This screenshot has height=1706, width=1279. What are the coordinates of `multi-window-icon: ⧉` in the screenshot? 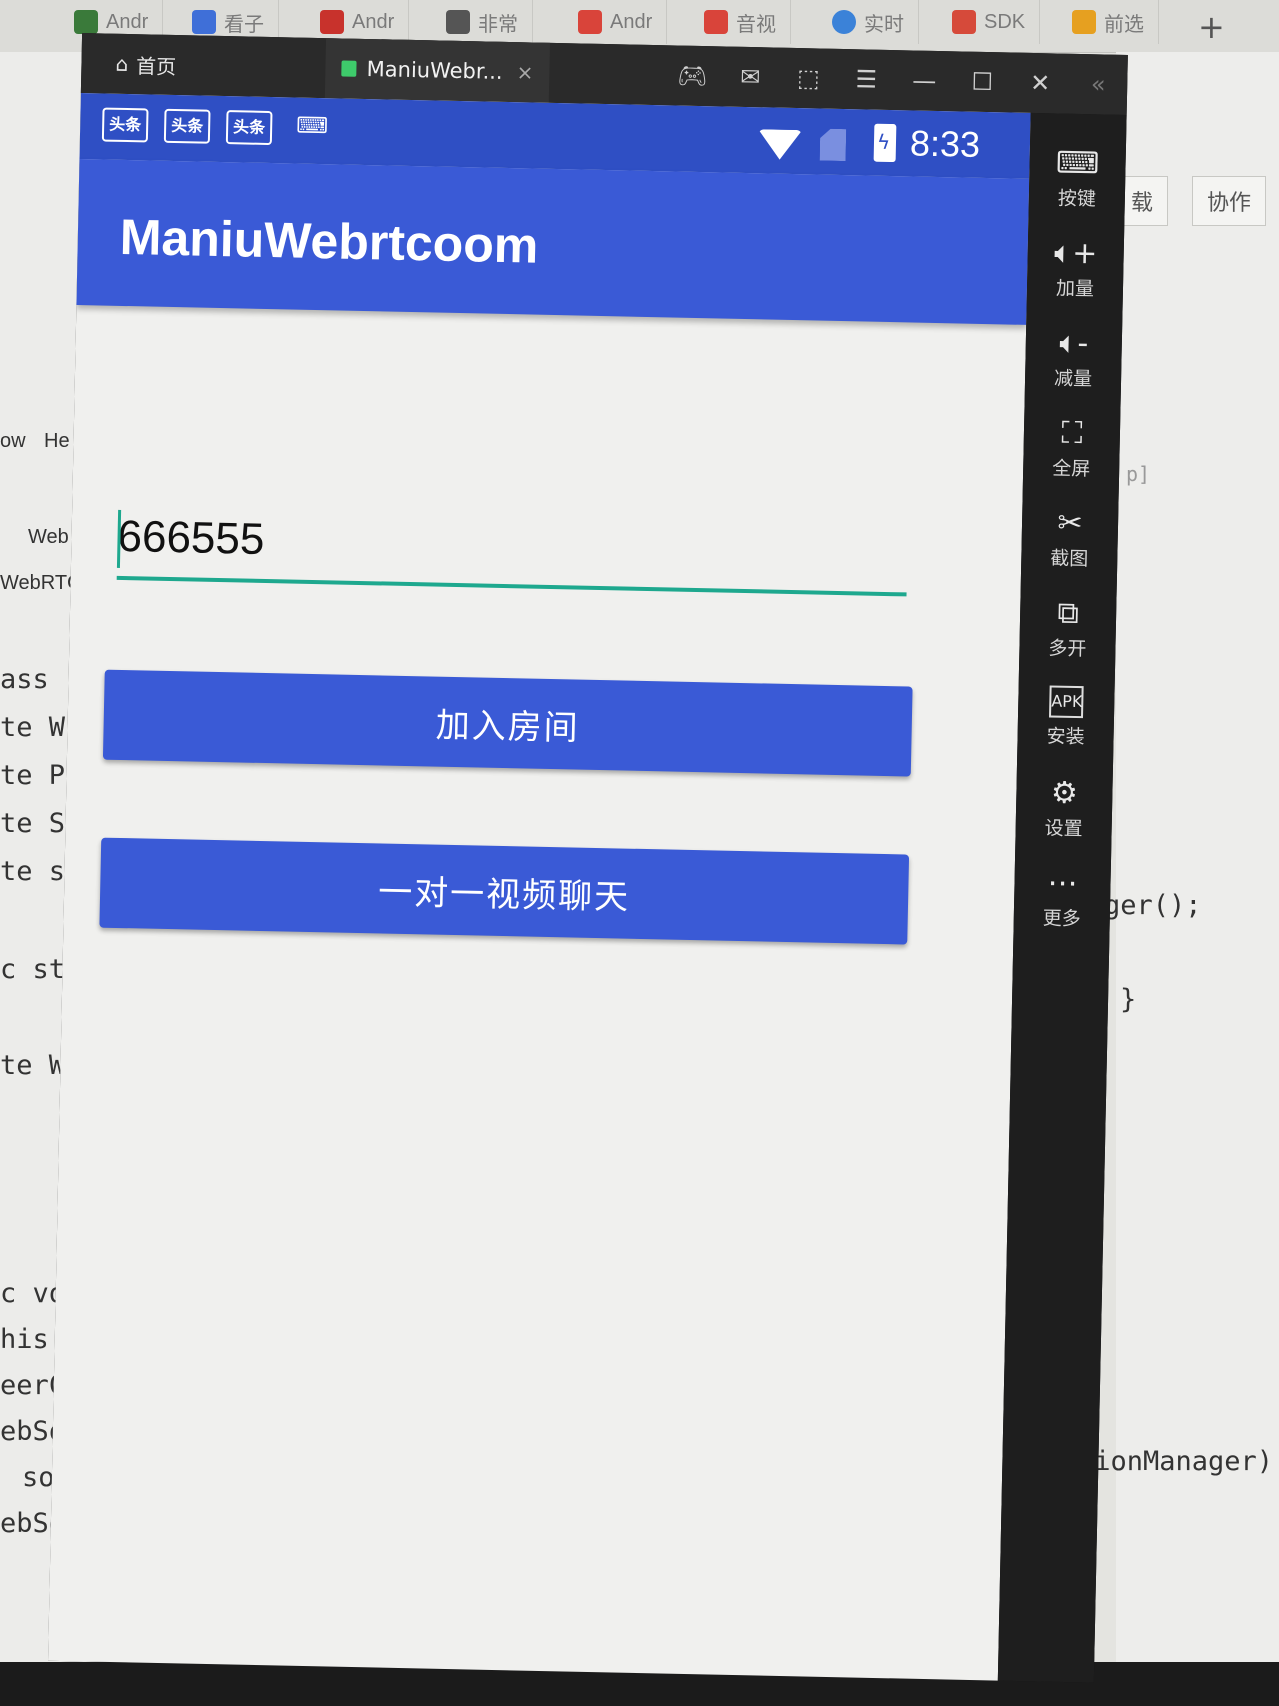 It's located at (1068, 613).